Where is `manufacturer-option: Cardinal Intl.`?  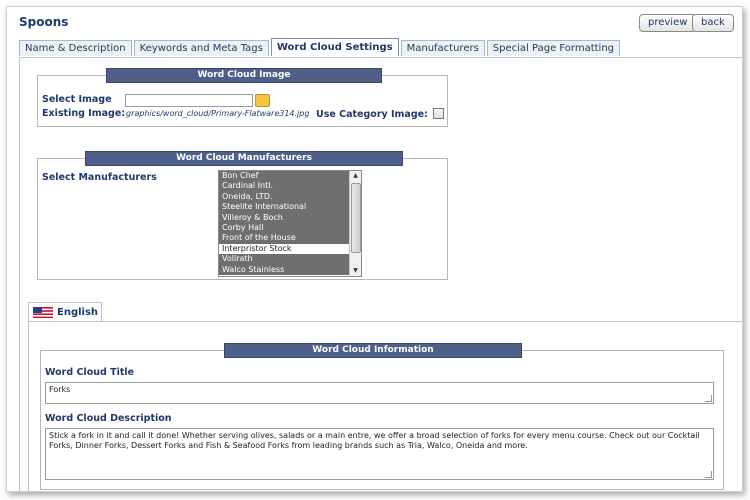
manufacturer-option: Cardinal Intl. is located at coordinates (284, 186).